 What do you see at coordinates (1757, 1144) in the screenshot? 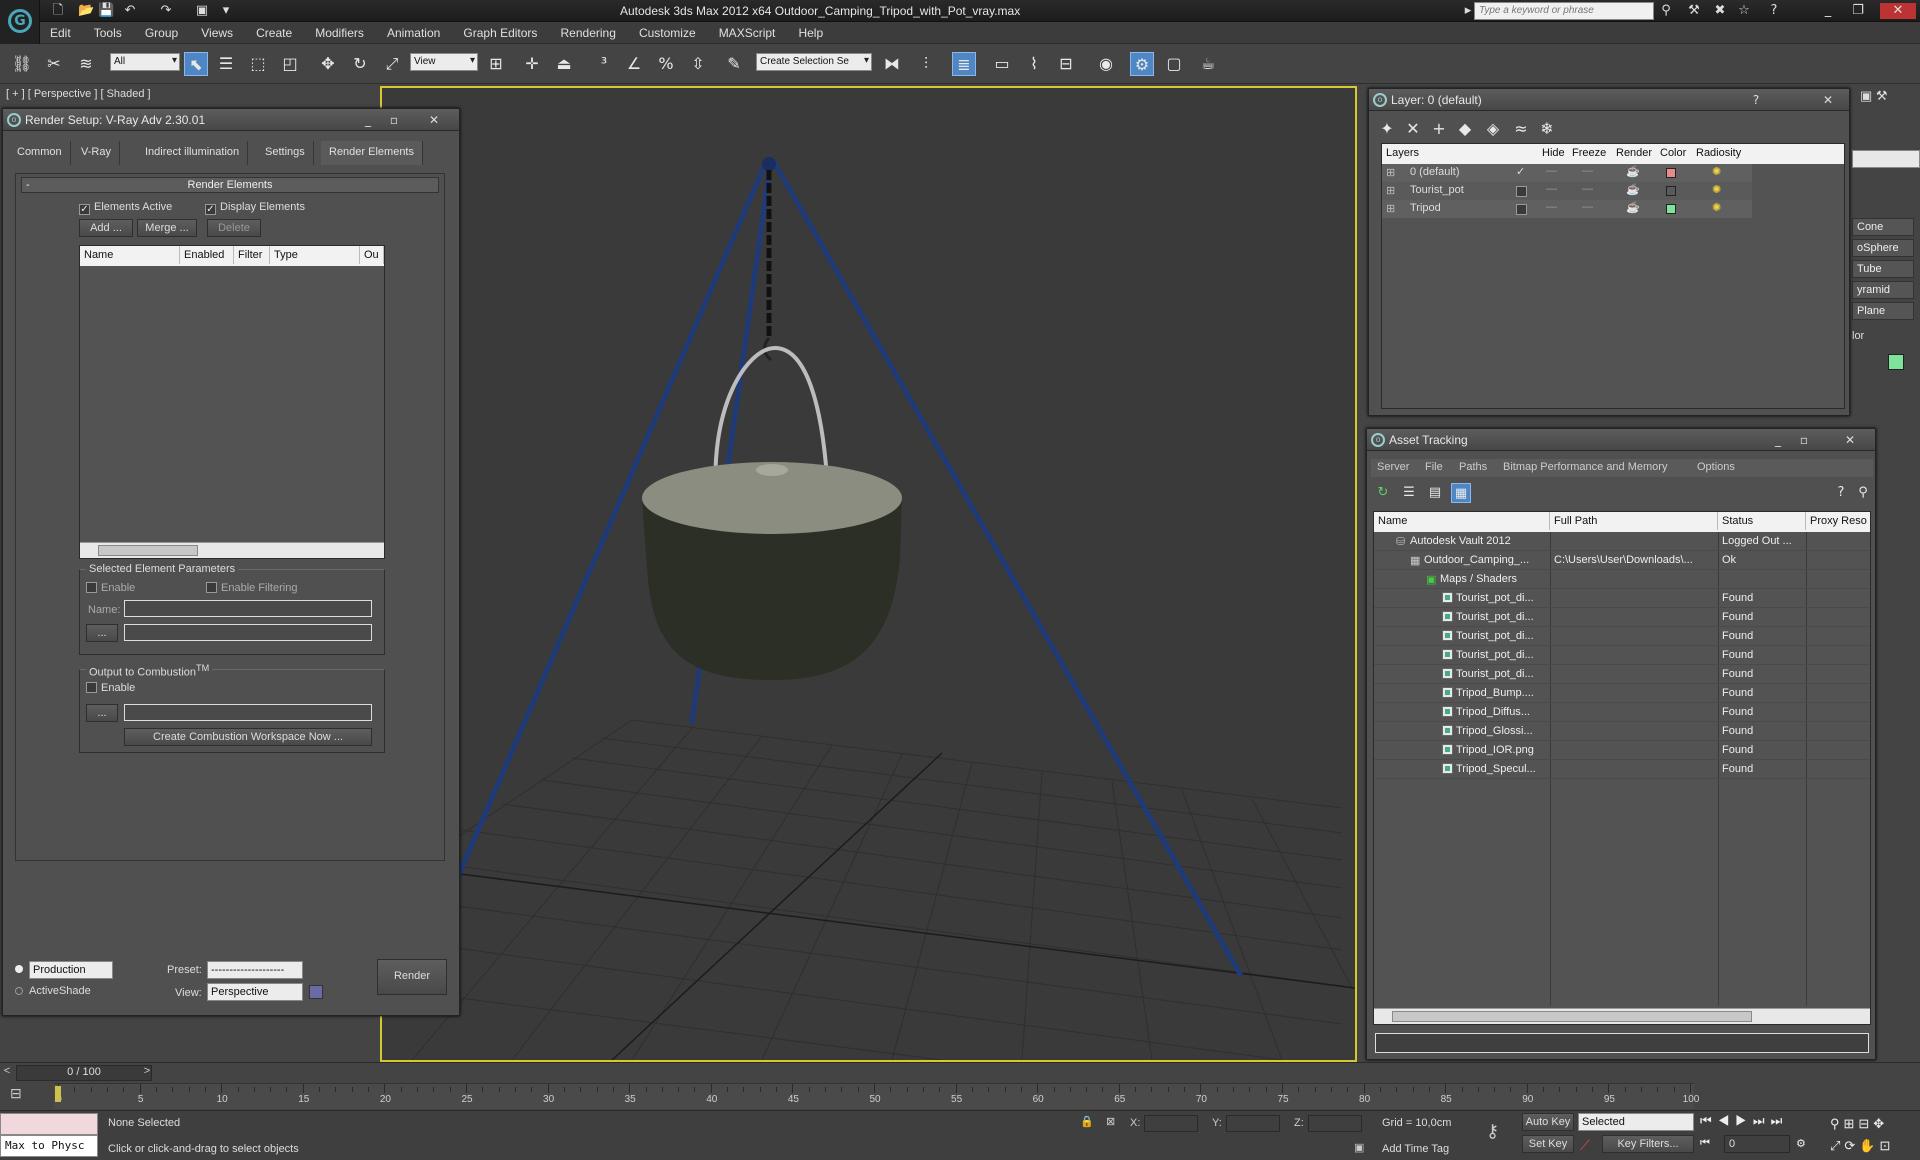
I see `current-frame-field: 0` at bounding box center [1757, 1144].